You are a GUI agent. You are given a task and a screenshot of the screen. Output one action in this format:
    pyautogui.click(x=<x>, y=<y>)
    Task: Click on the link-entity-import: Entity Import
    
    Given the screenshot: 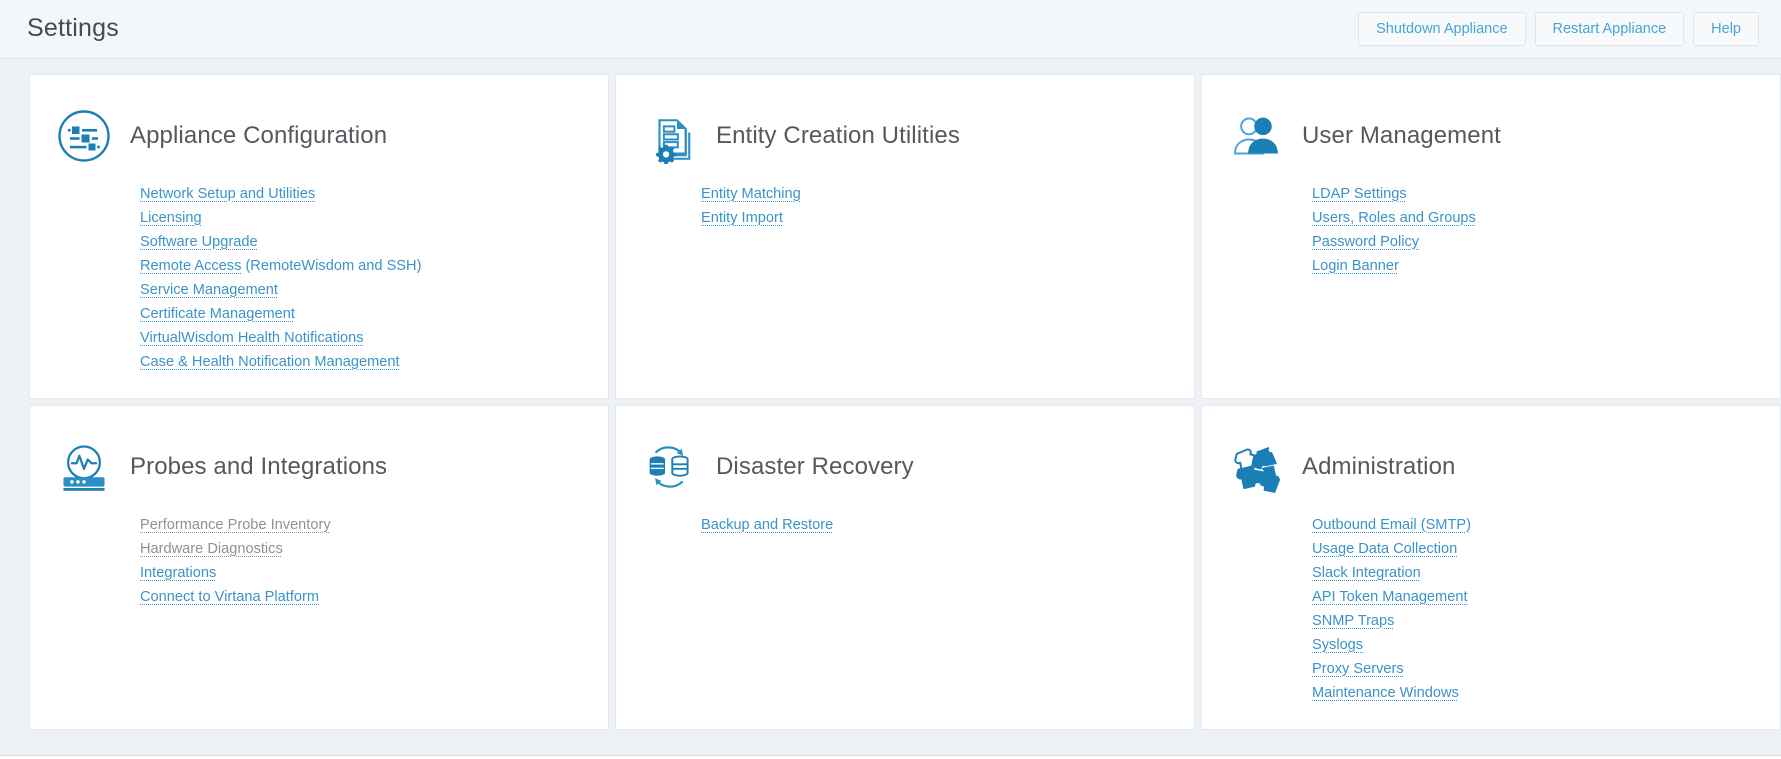 What is the action you would take?
    pyautogui.click(x=742, y=218)
    